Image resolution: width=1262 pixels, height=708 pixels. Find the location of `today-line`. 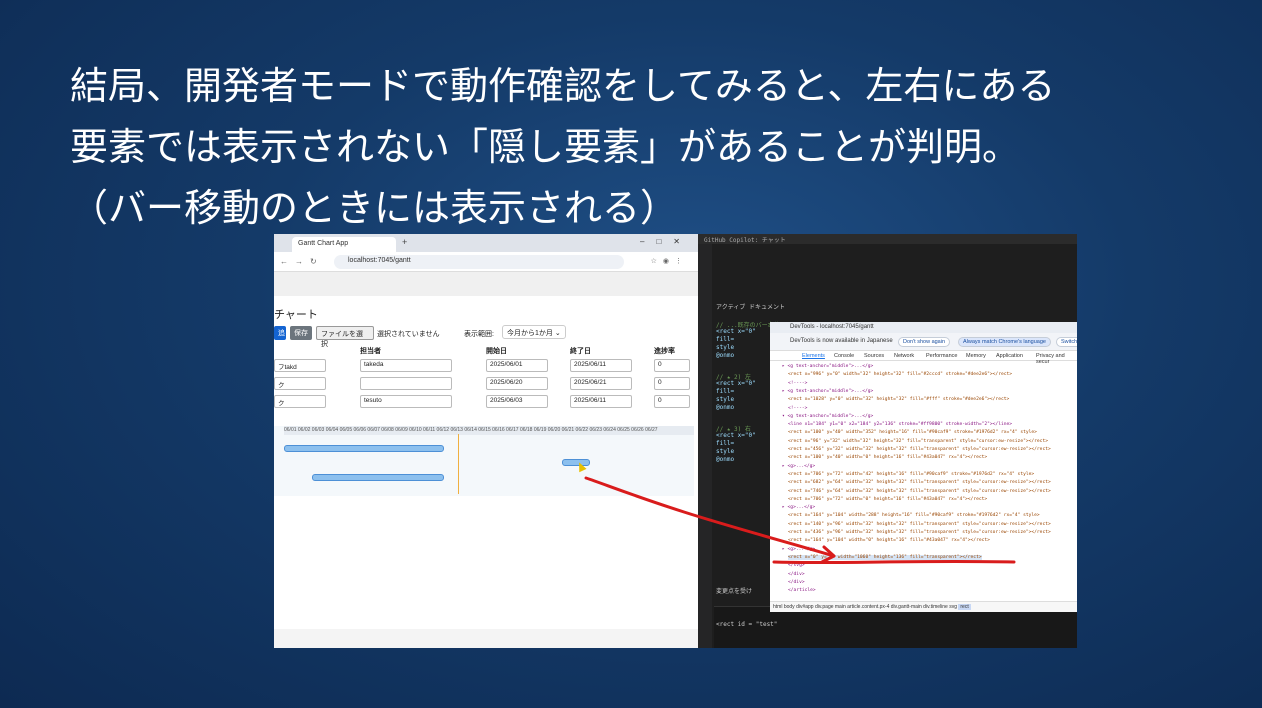

today-line is located at coordinates (458, 464).